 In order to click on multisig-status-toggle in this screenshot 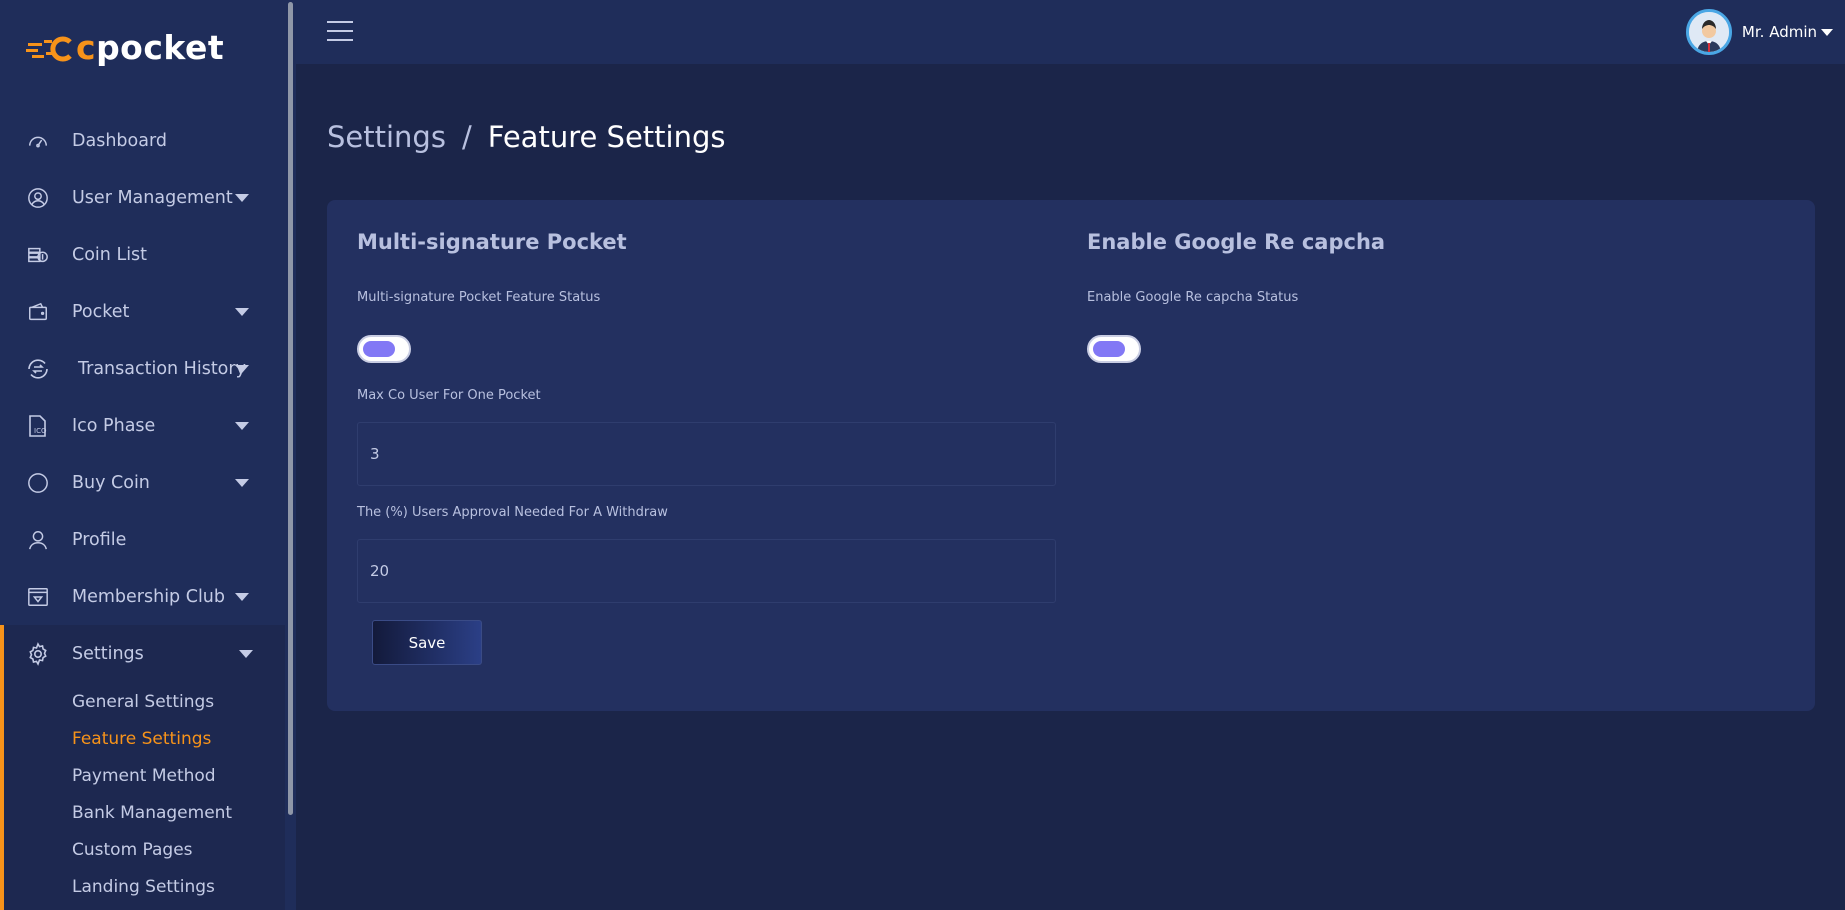, I will do `click(384, 349)`.